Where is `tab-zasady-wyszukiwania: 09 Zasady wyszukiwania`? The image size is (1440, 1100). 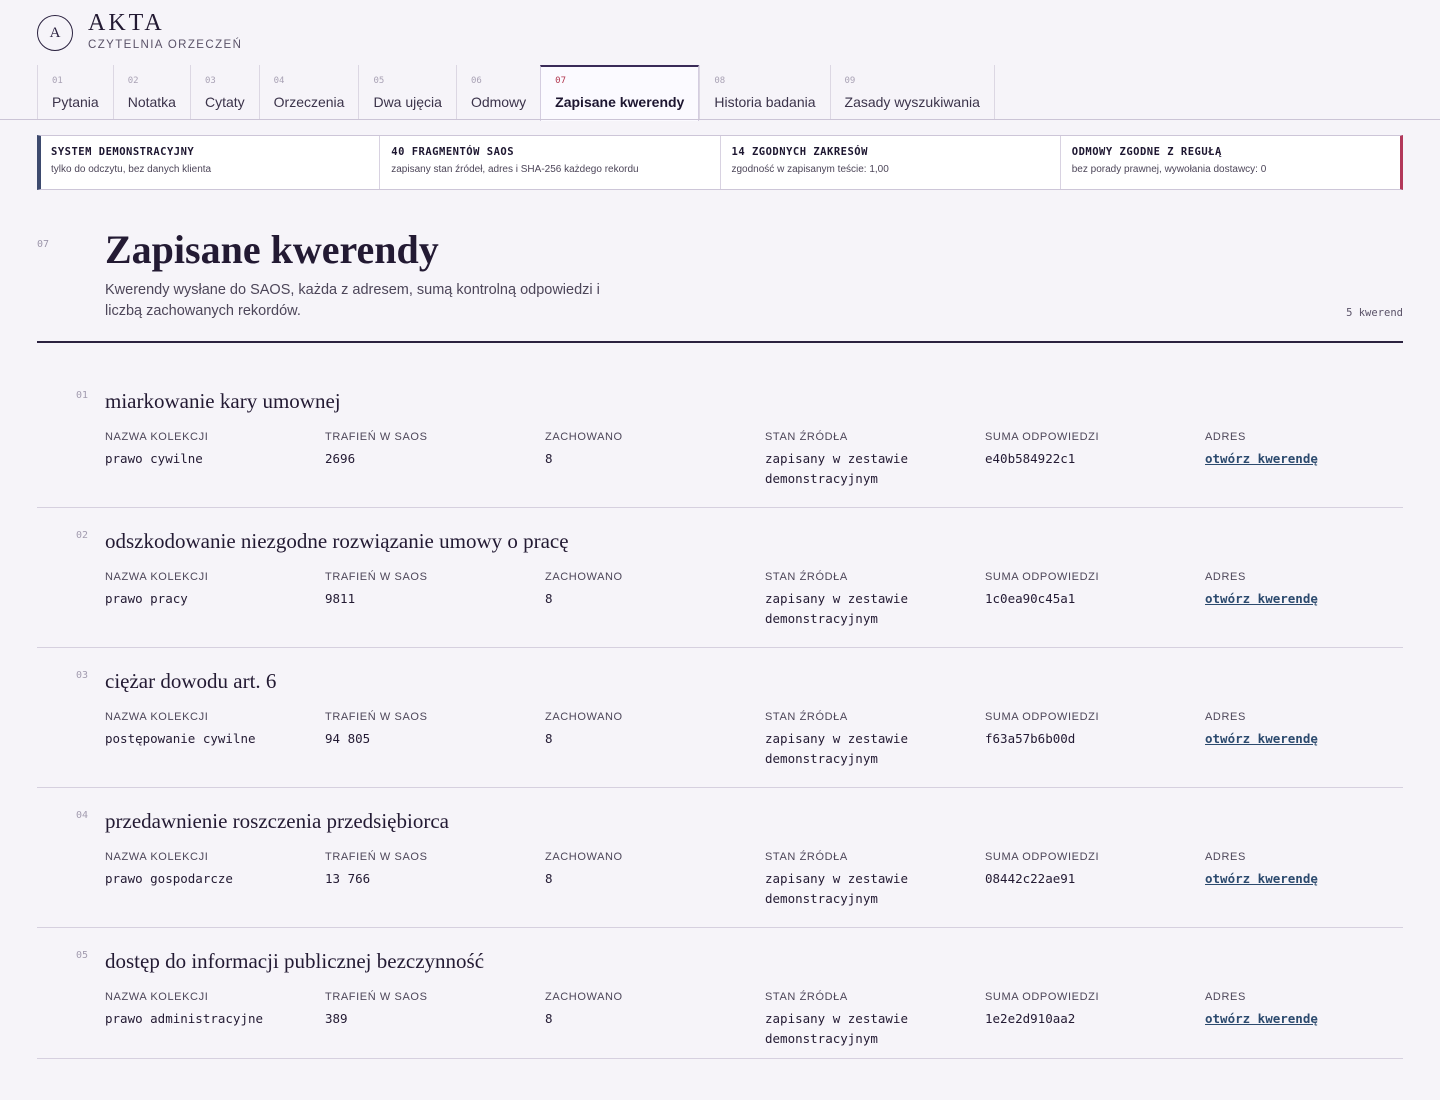 tab-zasady-wyszukiwania: 09 Zasady wyszukiwania is located at coordinates (912, 92).